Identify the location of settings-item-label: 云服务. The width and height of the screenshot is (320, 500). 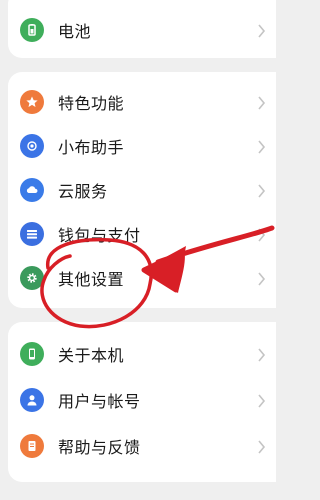
(83, 191).